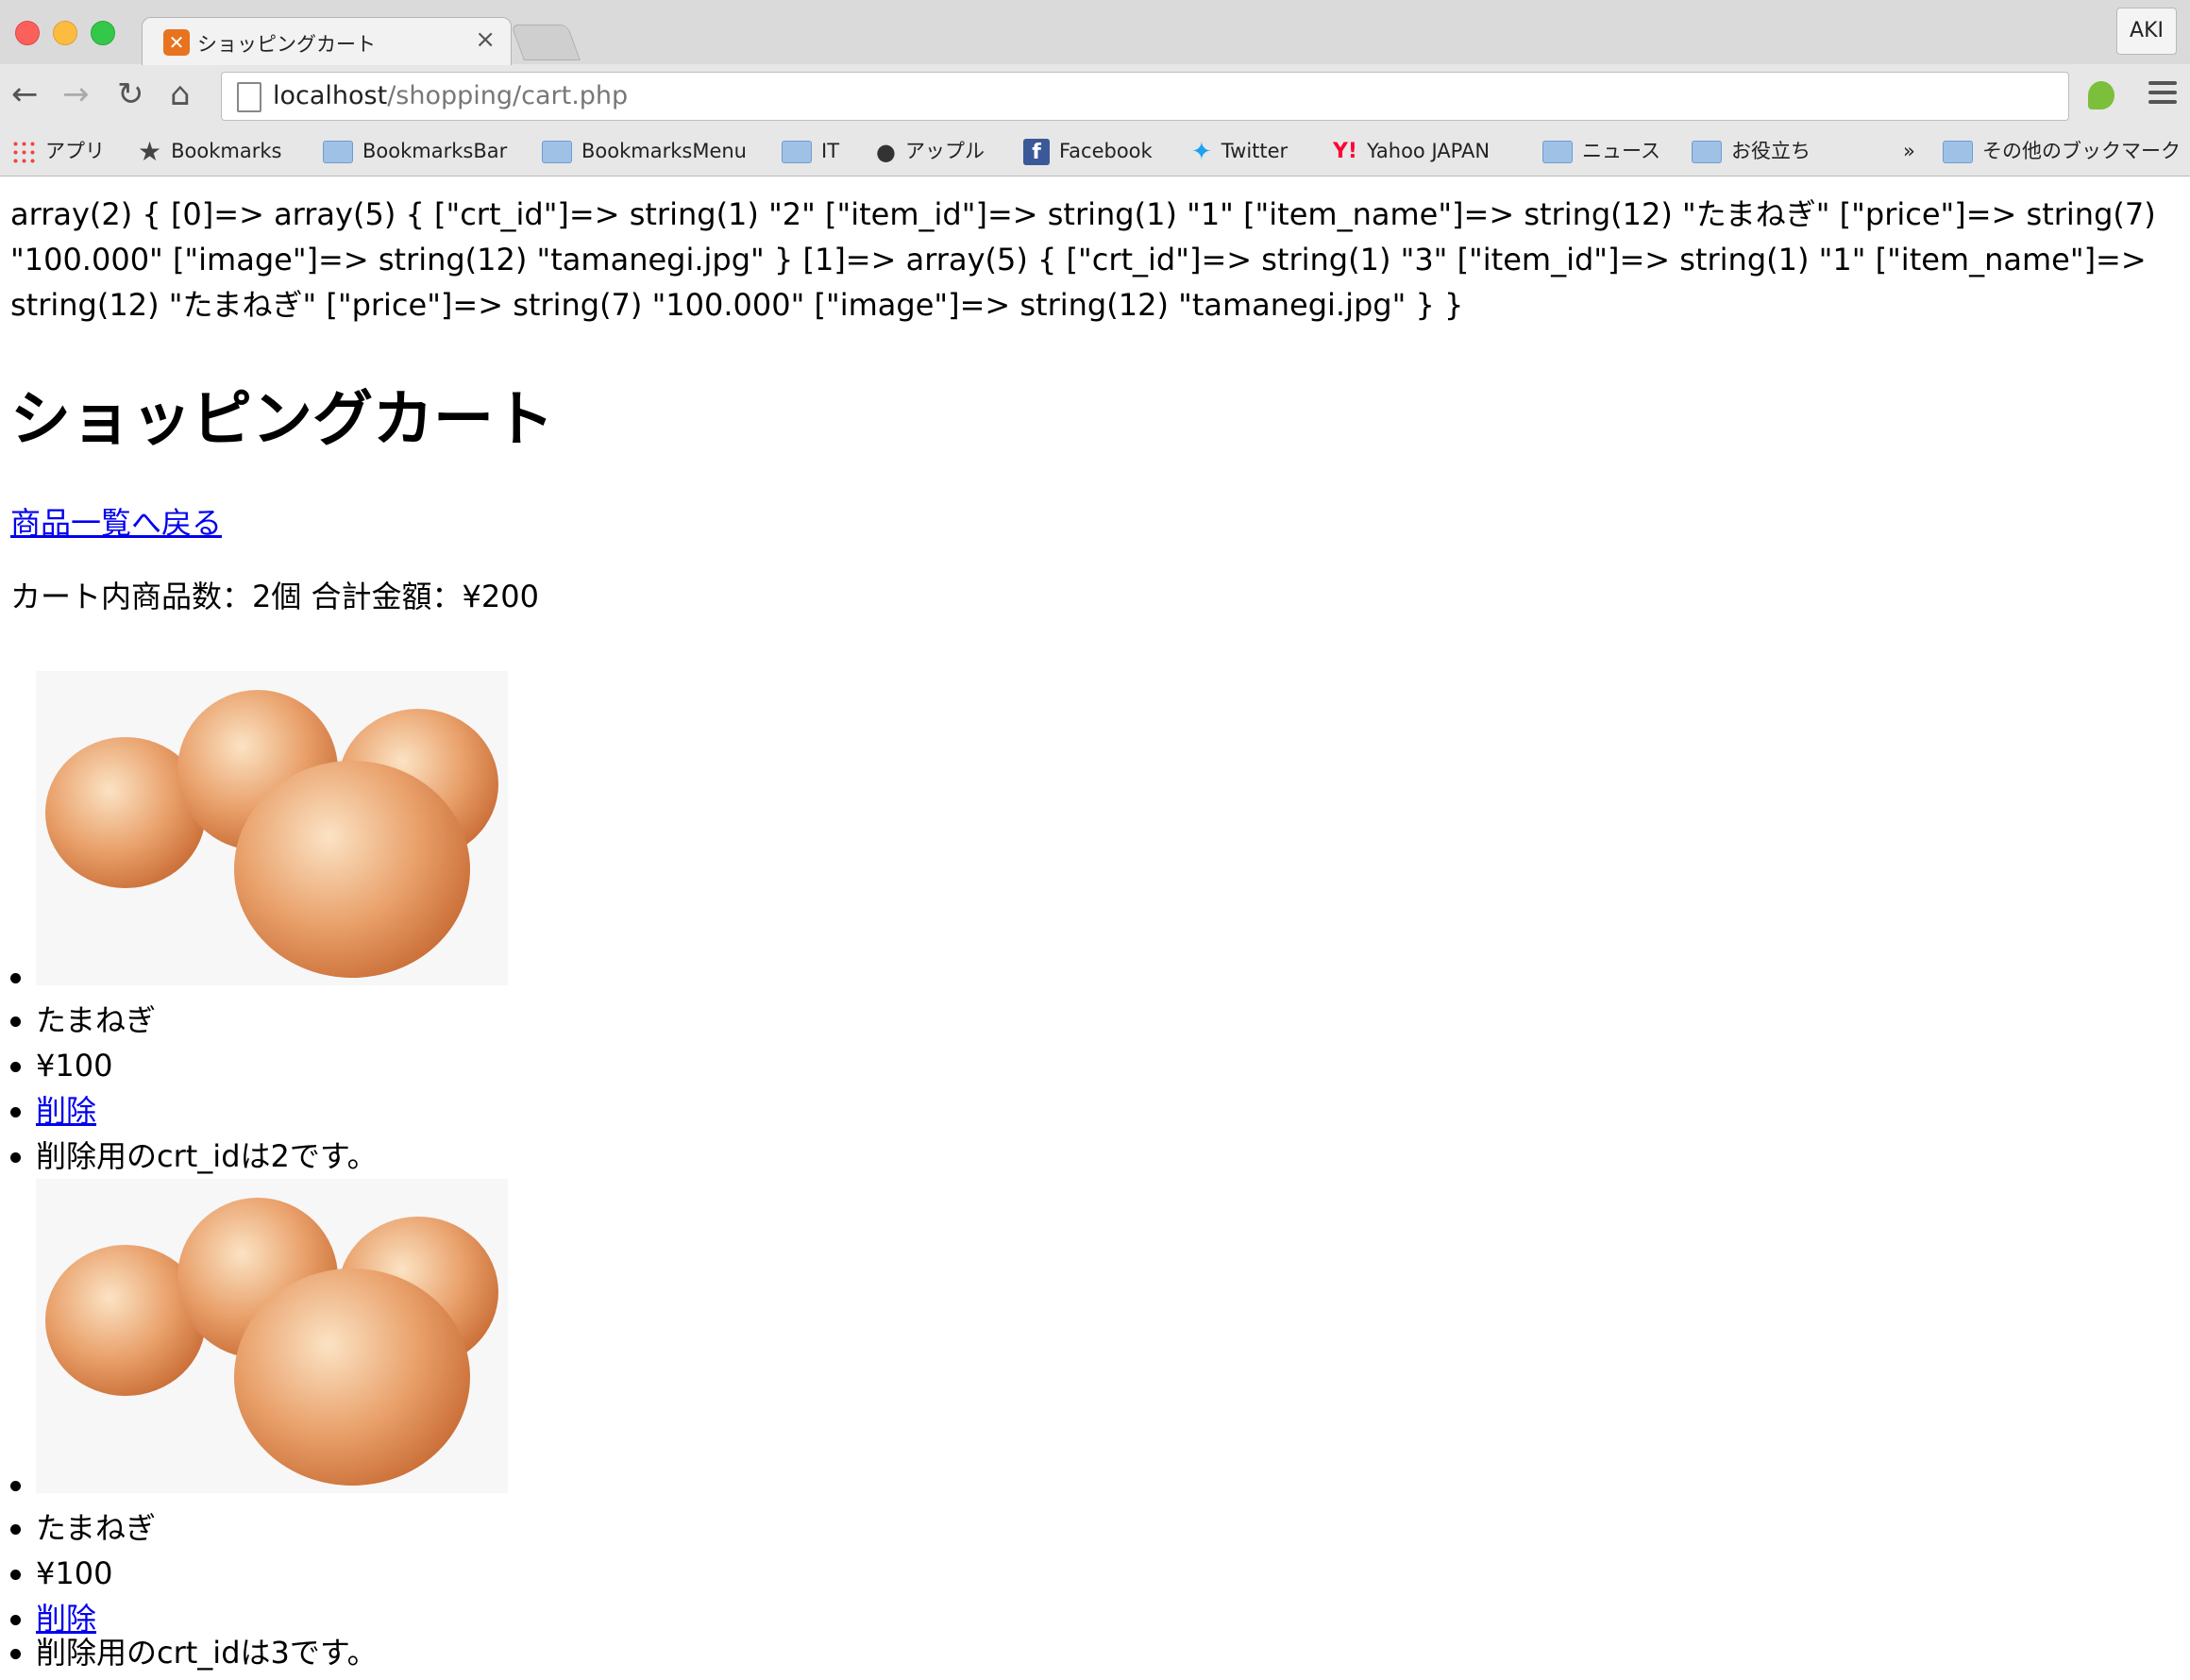  Describe the element at coordinates (249, 97) in the screenshot. I see `page-icon` at that location.